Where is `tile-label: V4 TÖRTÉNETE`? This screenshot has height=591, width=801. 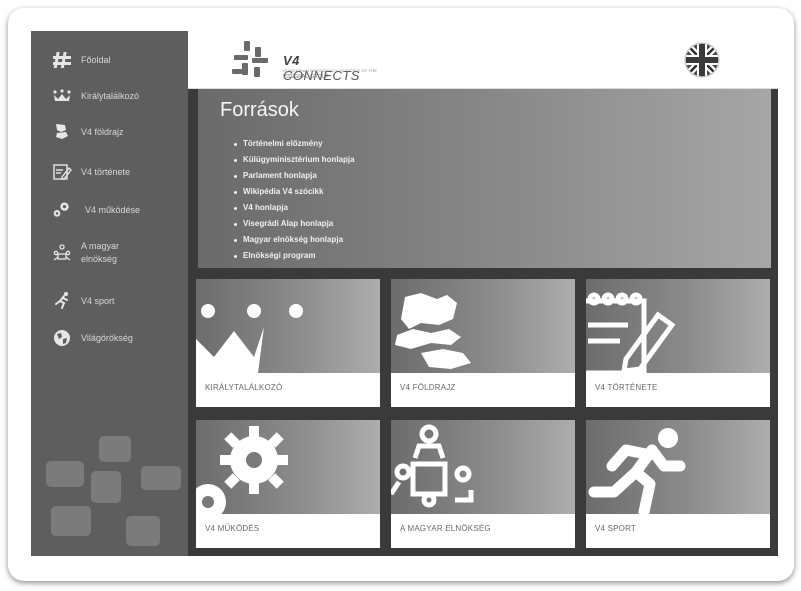
tile-label: V4 TÖRTÉNETE is located at coordinates (626, 387).